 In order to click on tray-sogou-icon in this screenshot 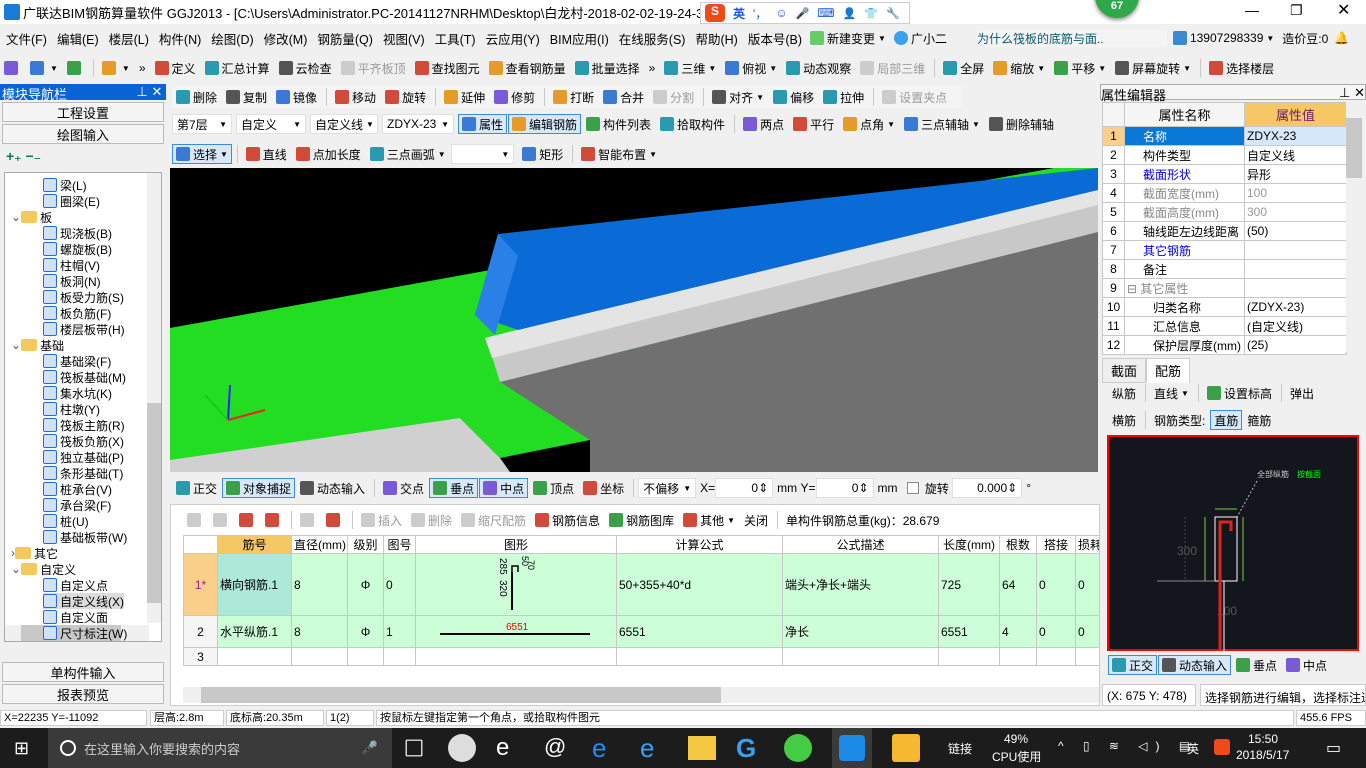, I will do `click(1222, 747)`.